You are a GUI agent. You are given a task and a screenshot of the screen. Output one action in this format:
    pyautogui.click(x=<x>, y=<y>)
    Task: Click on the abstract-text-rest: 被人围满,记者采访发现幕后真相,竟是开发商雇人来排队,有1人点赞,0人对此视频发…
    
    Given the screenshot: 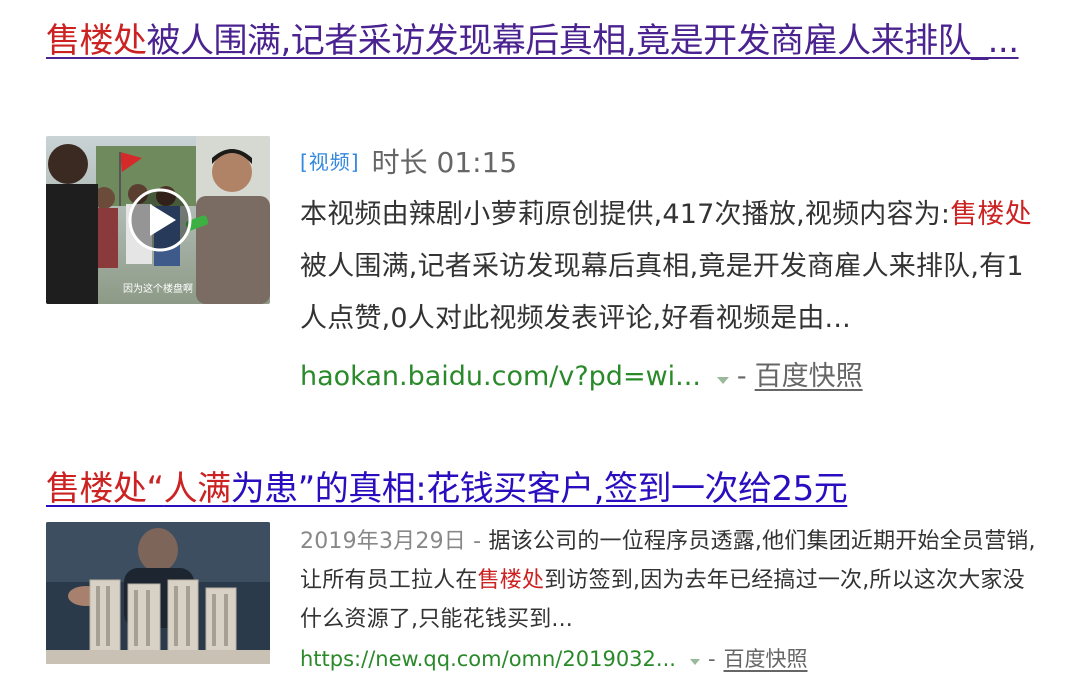 What is the action you would take?
    pyautogui.click(x=662, y=292)
    